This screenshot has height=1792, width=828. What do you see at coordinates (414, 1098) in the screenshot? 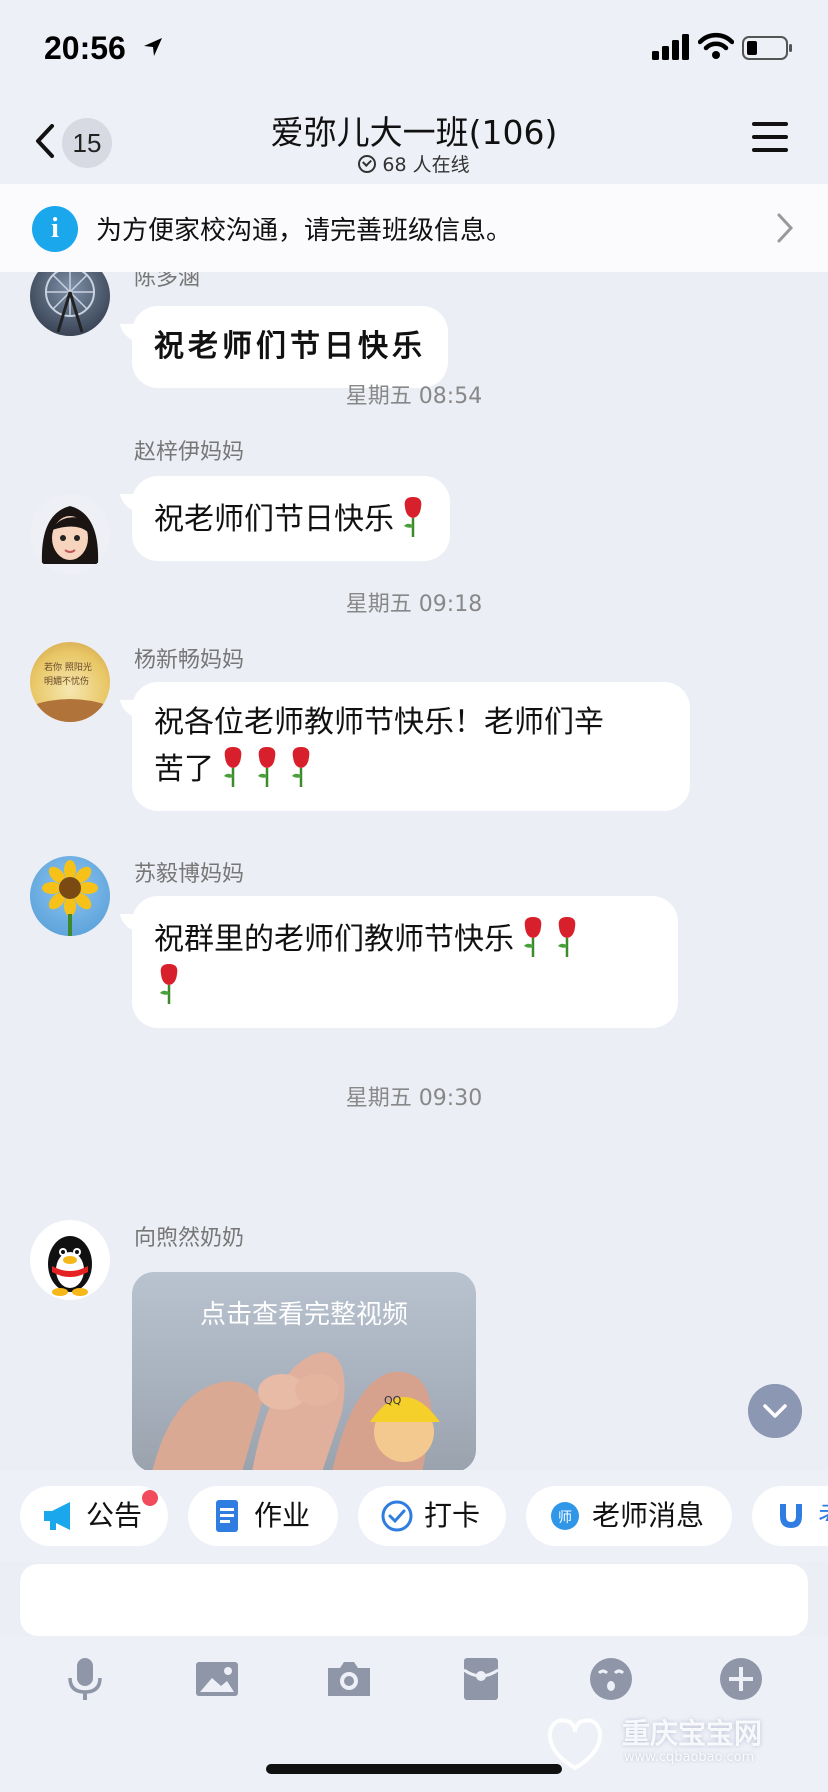
I see `timestamp: 星期五 09:30` at bounding box center [414, 1098].